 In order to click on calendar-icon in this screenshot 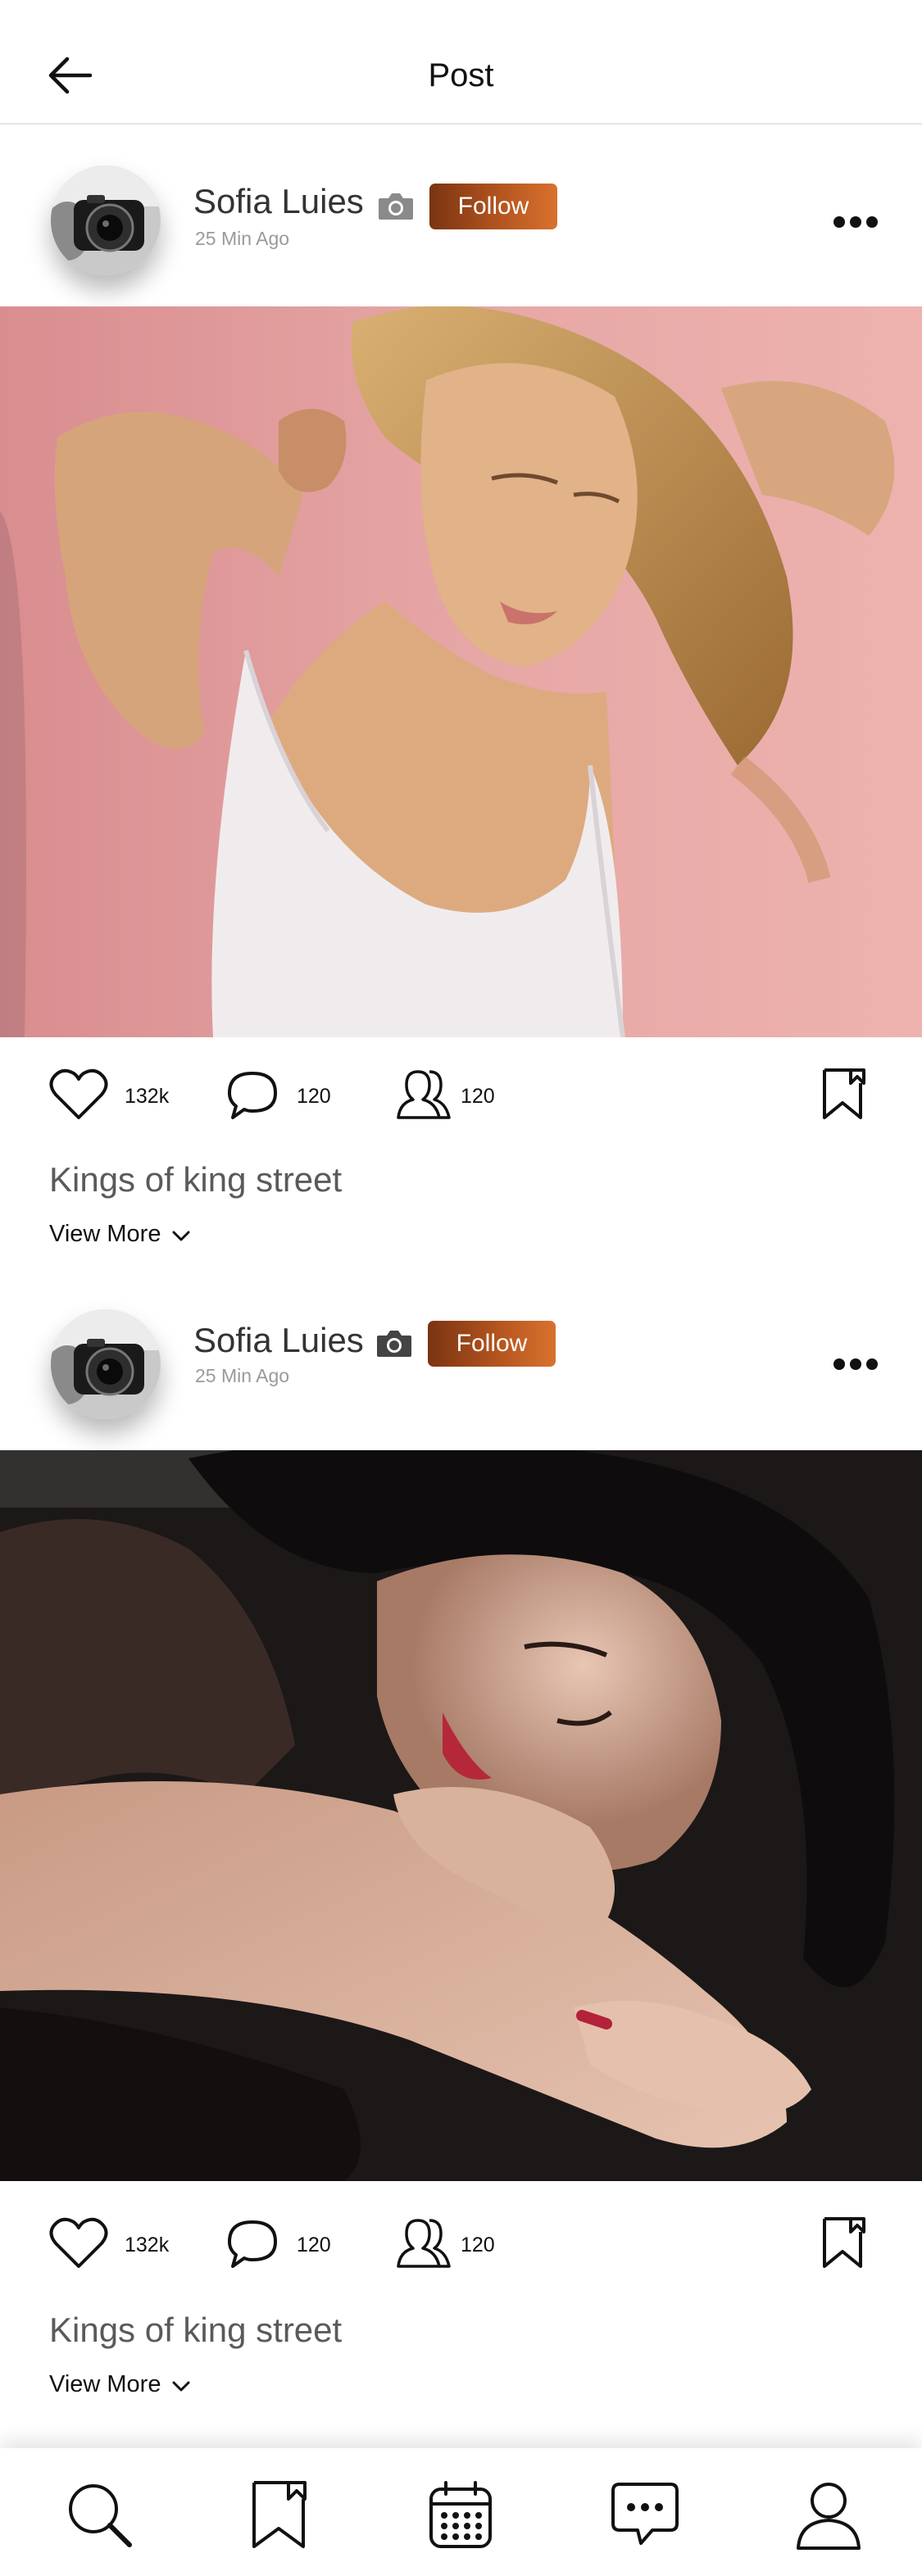, I will do `click(462, 2514)`.